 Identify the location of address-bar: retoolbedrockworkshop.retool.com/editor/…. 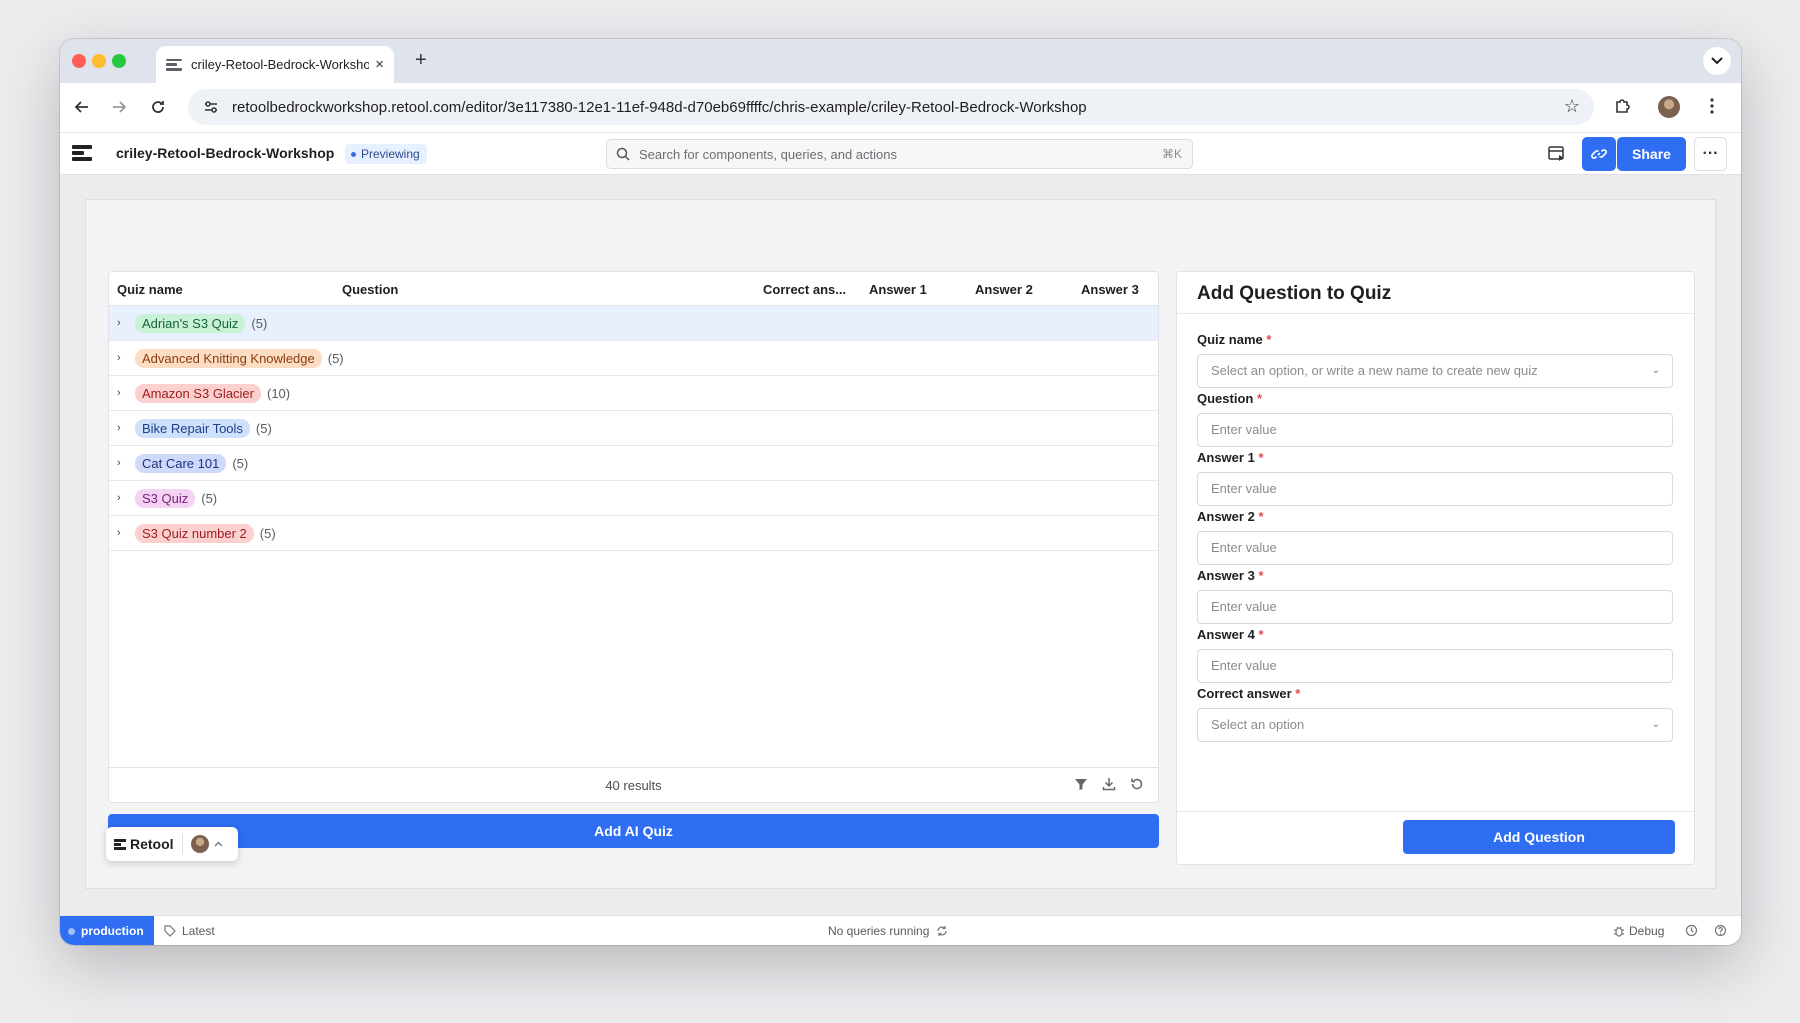
(891, 107).